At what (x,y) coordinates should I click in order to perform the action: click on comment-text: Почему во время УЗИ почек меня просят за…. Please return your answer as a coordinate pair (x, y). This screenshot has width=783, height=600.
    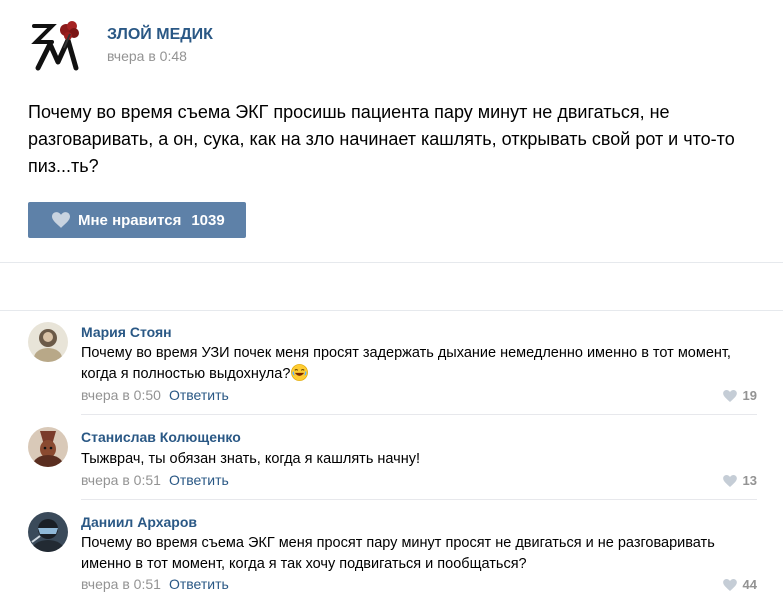
    Looking at the image, I should click on (416, 364).